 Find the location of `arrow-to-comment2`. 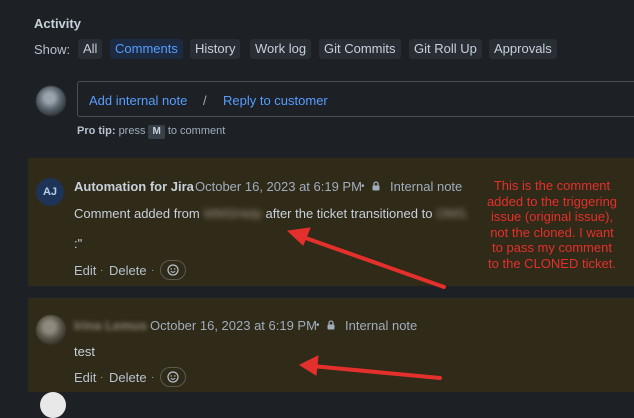

arrow-to-comment2 is located at coordinates (376, 372).